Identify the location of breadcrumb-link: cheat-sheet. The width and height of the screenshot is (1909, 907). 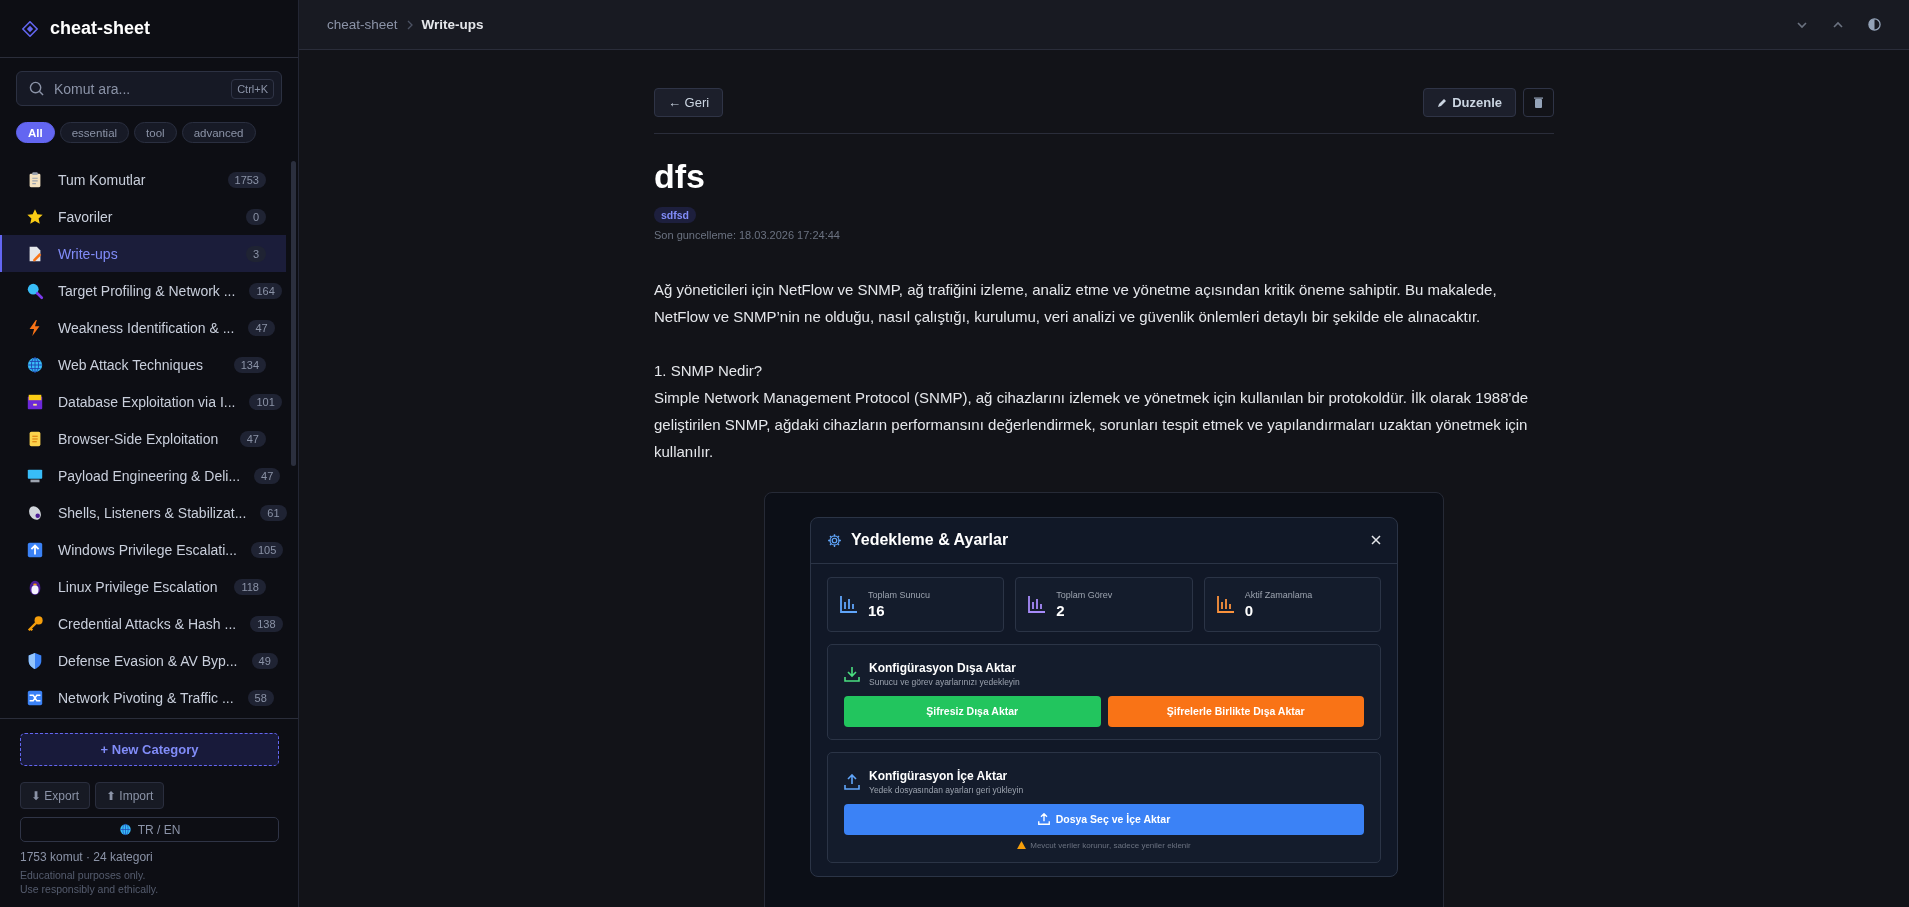
(362, 24).